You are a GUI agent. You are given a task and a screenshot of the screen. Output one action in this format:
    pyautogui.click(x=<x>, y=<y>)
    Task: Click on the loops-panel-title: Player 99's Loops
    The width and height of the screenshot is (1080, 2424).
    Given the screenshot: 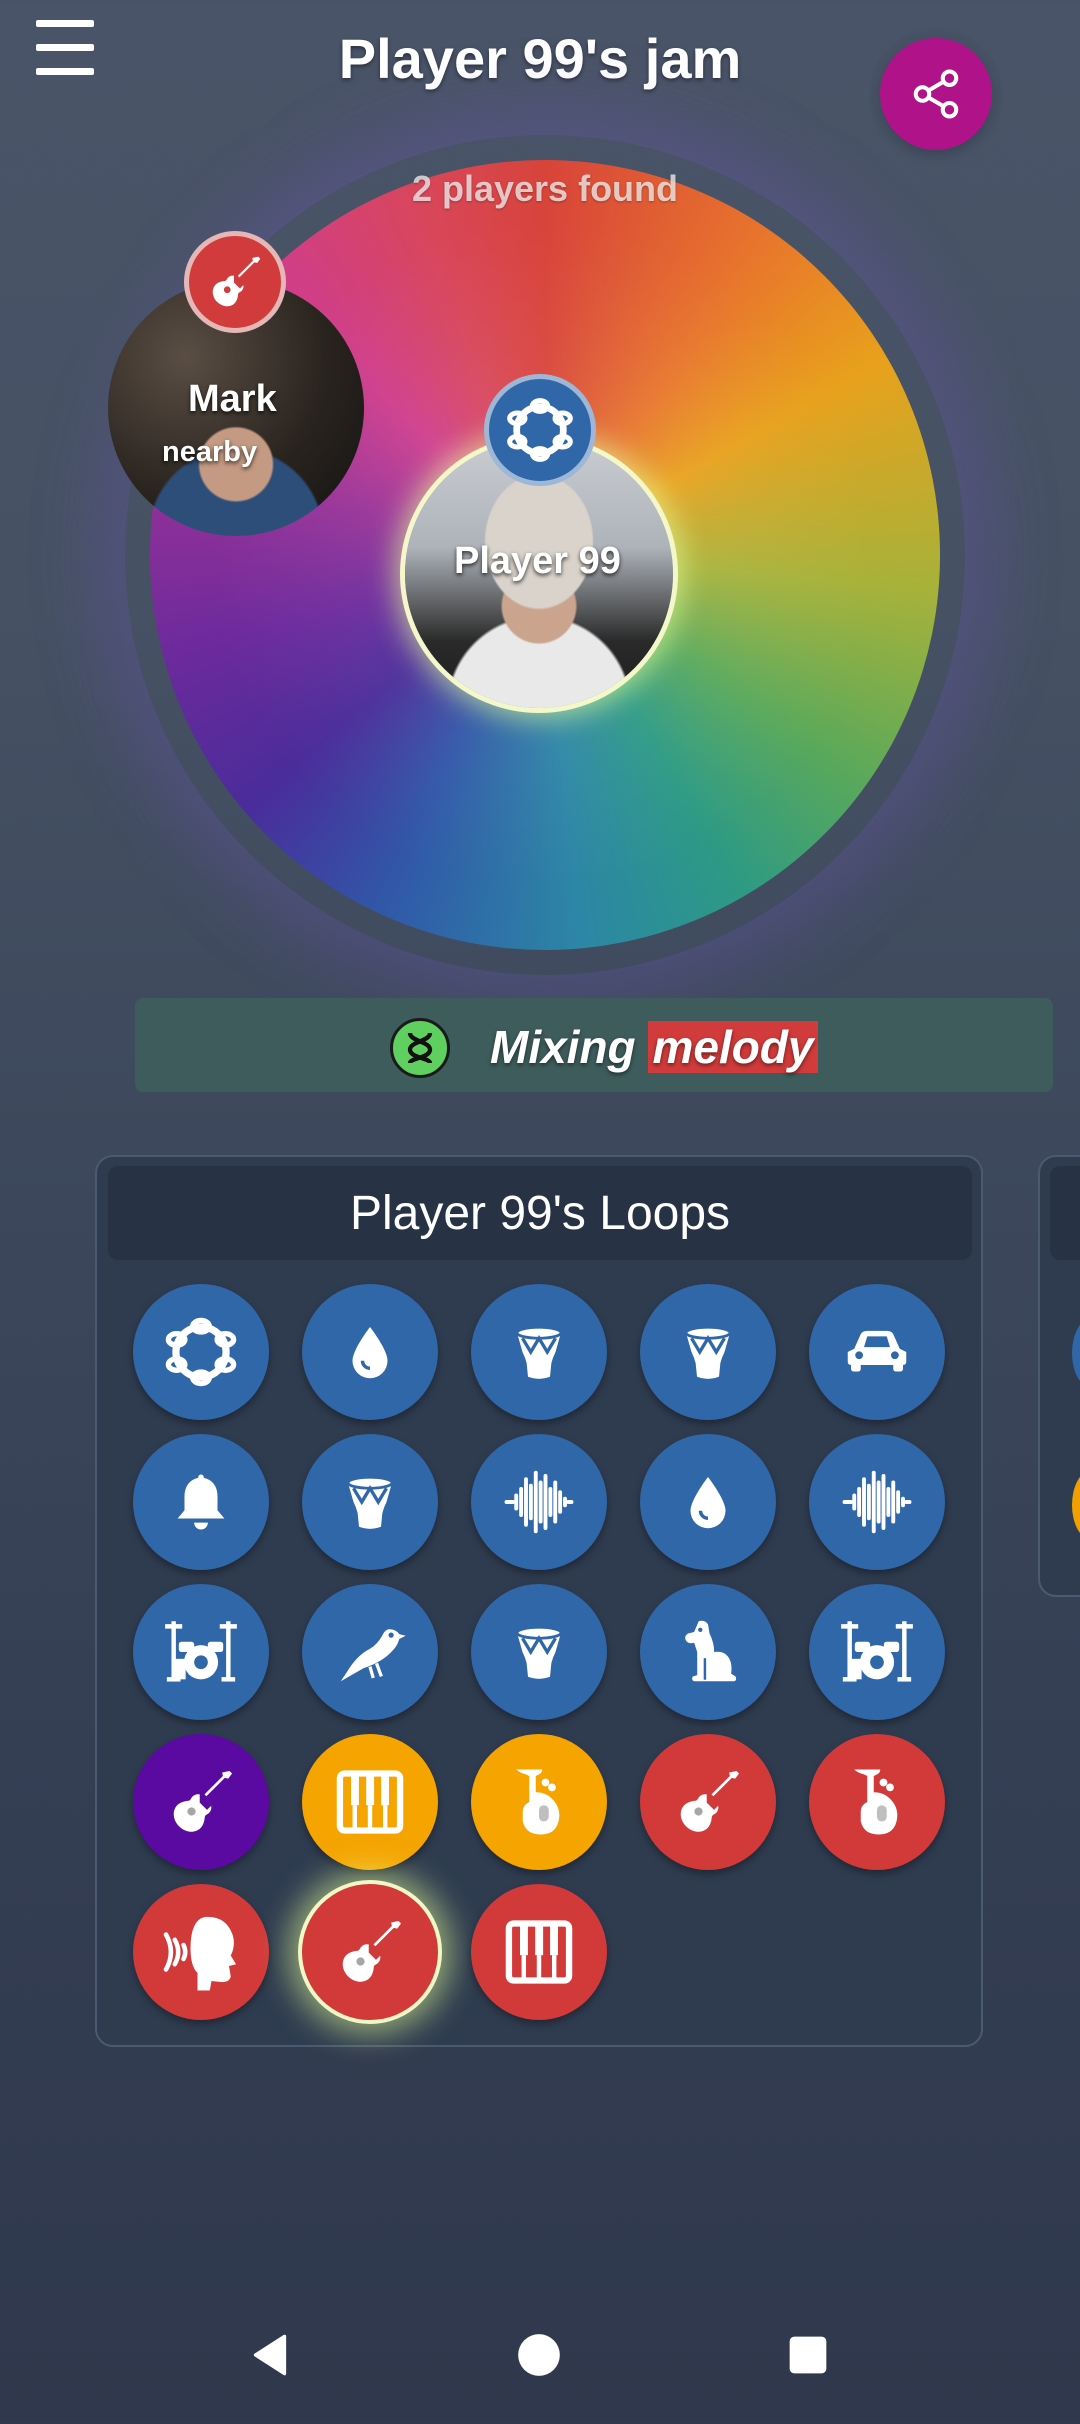 What is the action you would take?
    pyautogui.click(x=540, y=1213)
    